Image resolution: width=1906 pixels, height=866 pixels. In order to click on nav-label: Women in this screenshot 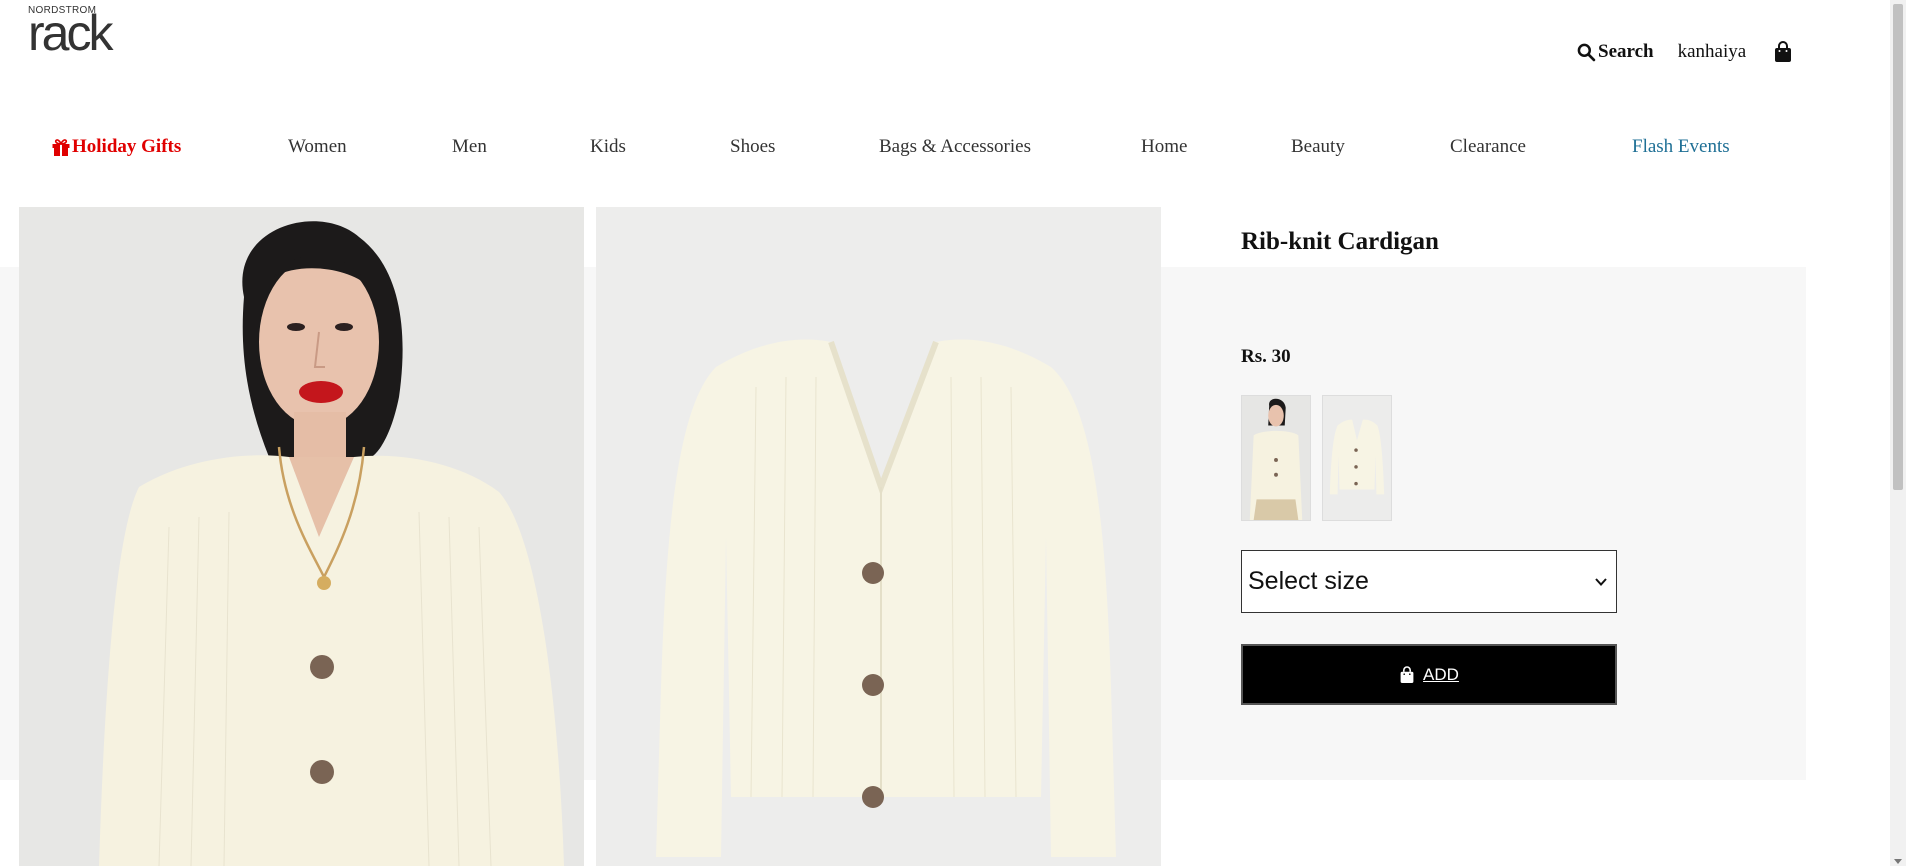, I will do `click(317, 146)`.